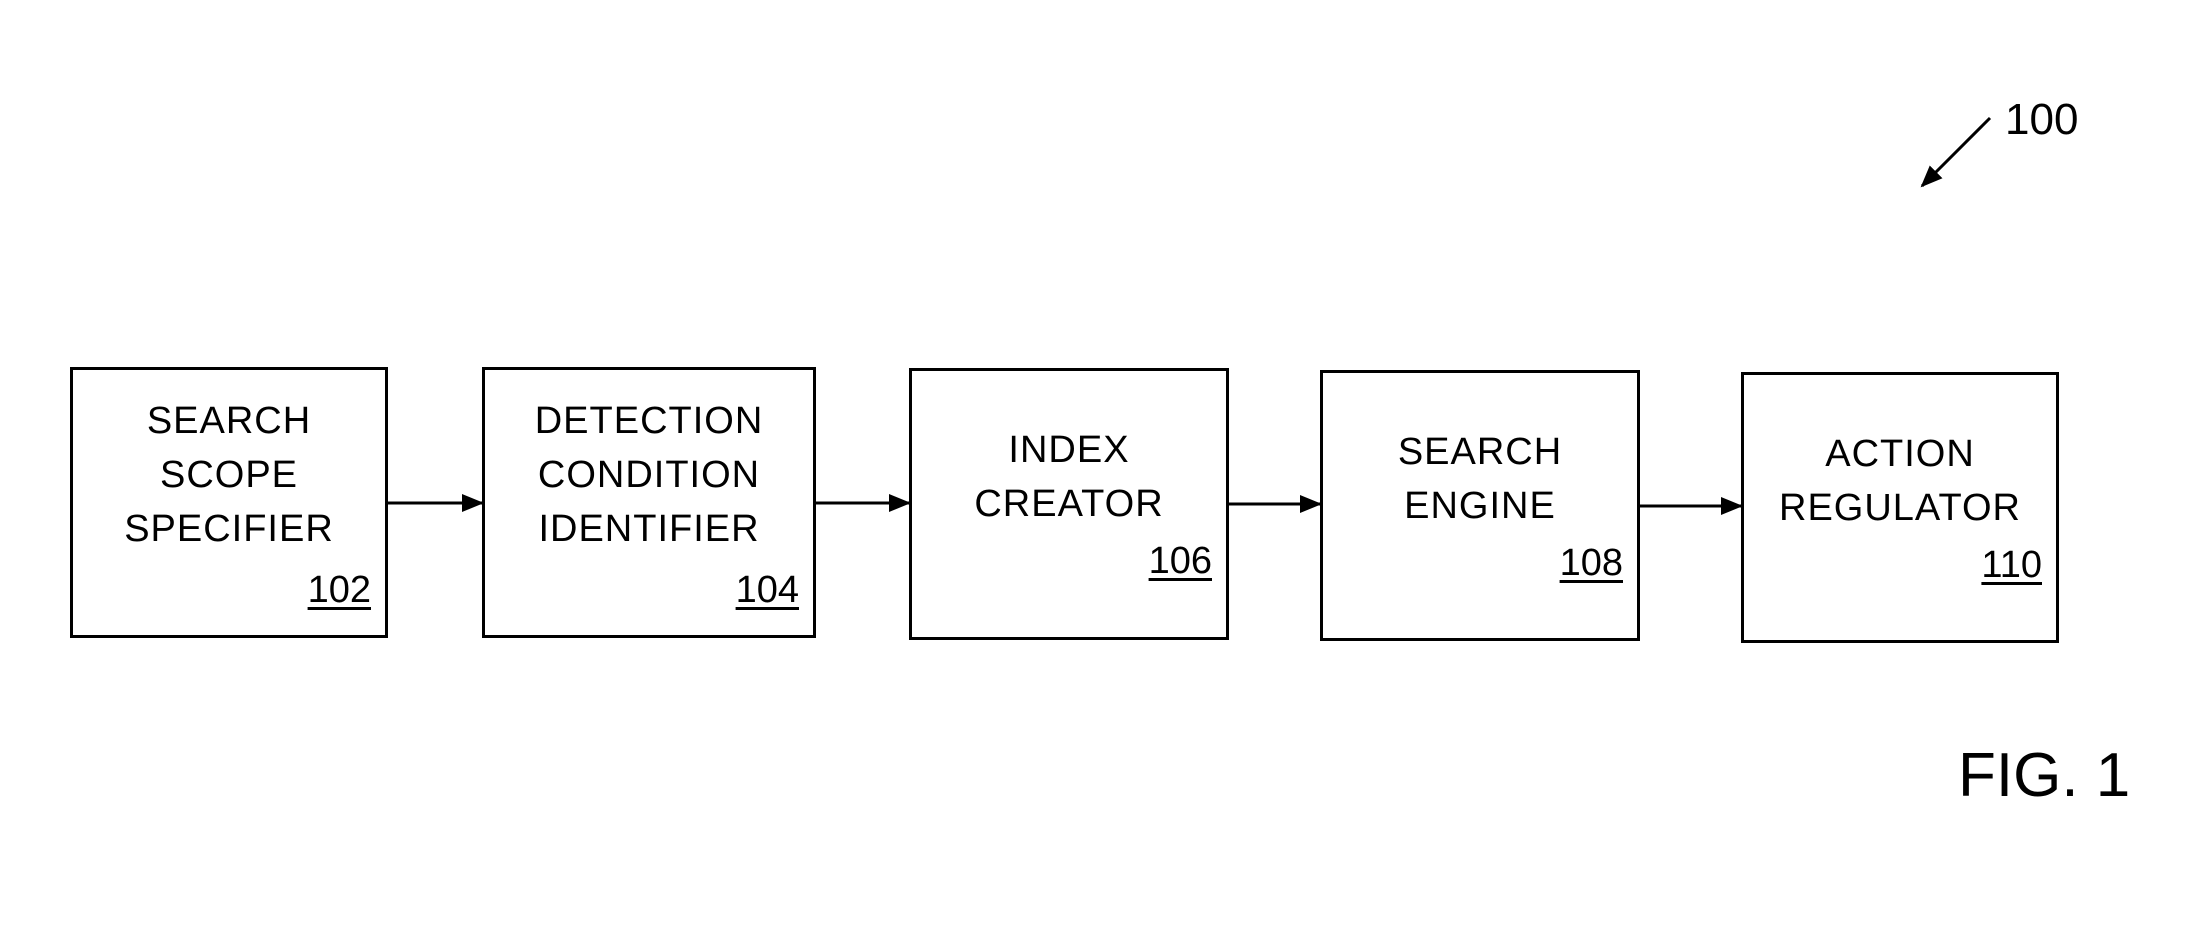  Describe the element at coordinates (1069, 450) in the screenshot. I see `block-label-line: INDEX` at that location.